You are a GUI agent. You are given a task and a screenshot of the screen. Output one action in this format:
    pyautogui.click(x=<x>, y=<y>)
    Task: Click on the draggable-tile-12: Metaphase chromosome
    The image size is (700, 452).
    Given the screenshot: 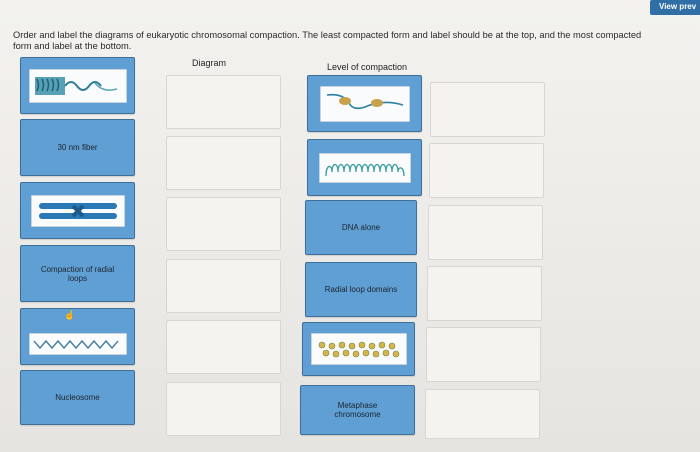 What is the action you would take?
    pyautogui.click(x=357, y=410)
    